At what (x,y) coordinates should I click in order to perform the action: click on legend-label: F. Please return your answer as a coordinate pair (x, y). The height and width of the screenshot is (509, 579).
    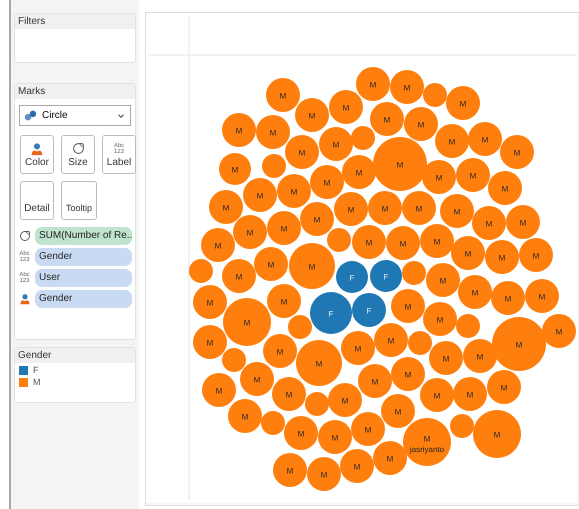
    Looking at the image, I should click on (35, 370).